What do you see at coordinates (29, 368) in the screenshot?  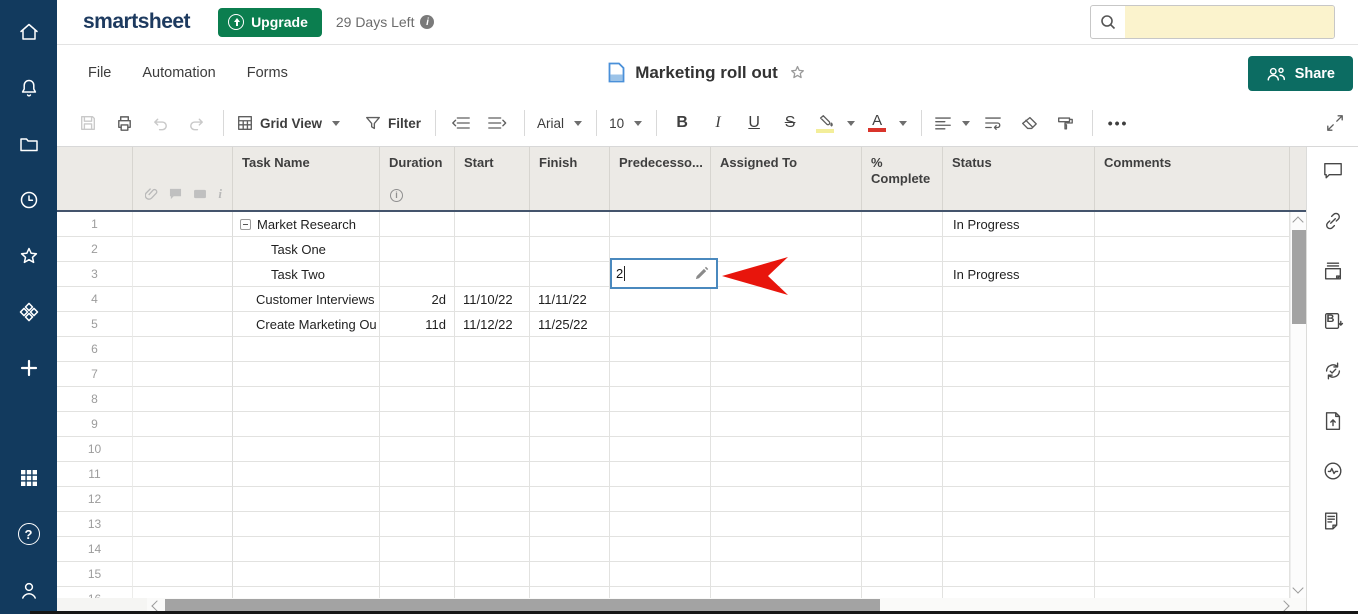 I see `create-plus-icon` at bounding box center [29, 368].